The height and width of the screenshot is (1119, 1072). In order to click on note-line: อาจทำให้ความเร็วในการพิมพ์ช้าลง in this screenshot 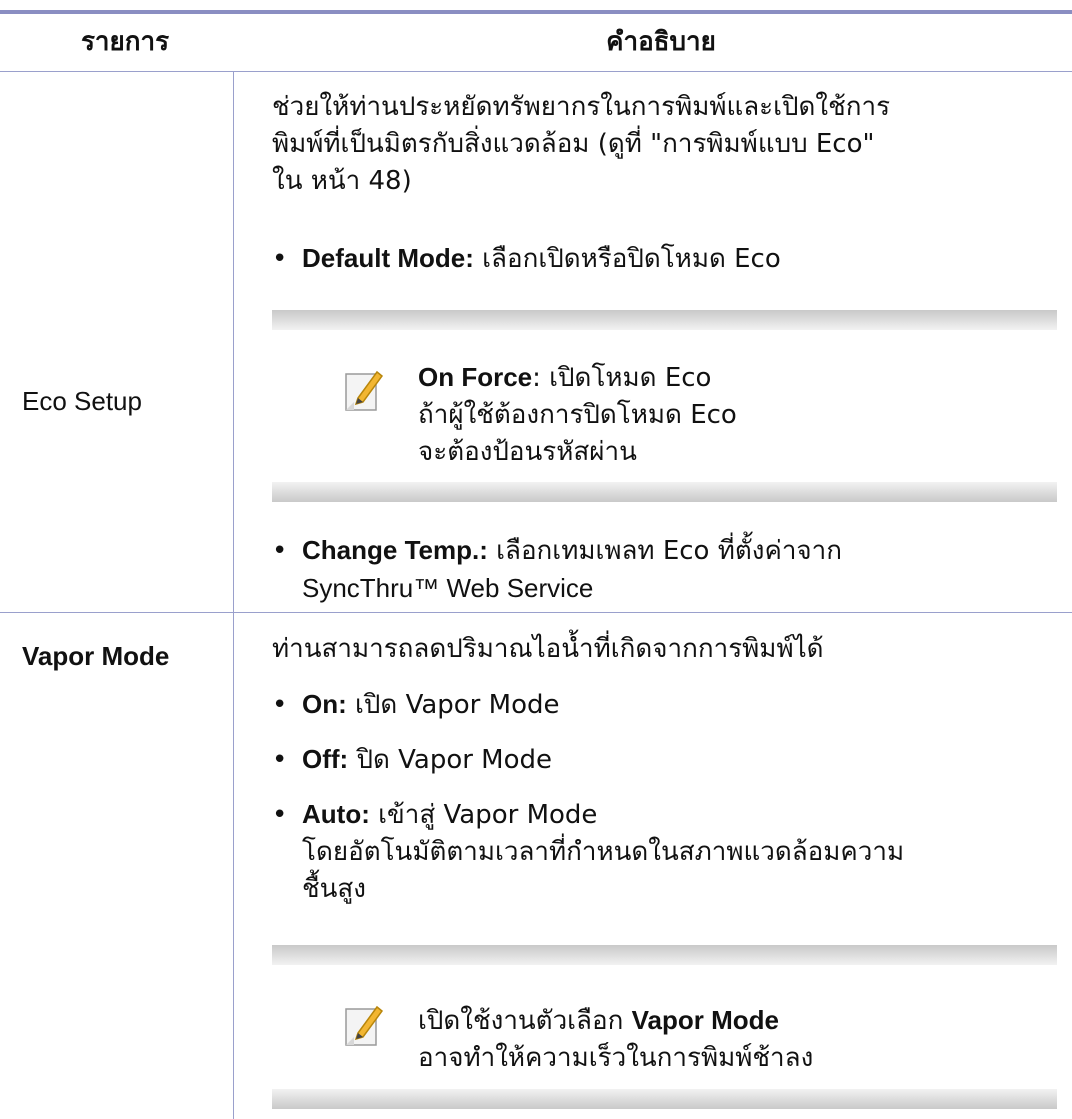, I will do `click(616, 1058)`.